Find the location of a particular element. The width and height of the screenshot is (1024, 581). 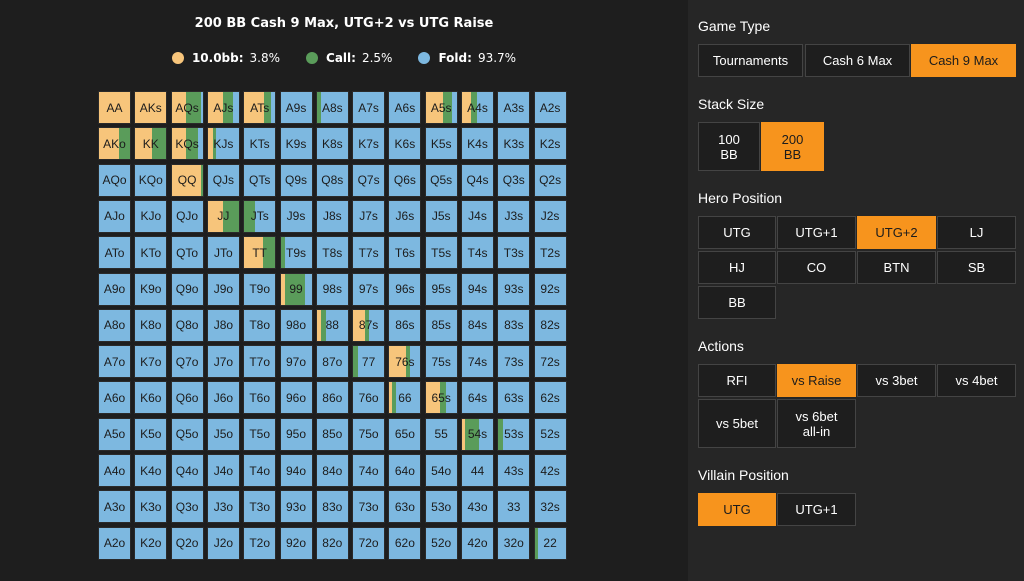

hand-cell-K2s: K2s is located at coordinates (550, 144).